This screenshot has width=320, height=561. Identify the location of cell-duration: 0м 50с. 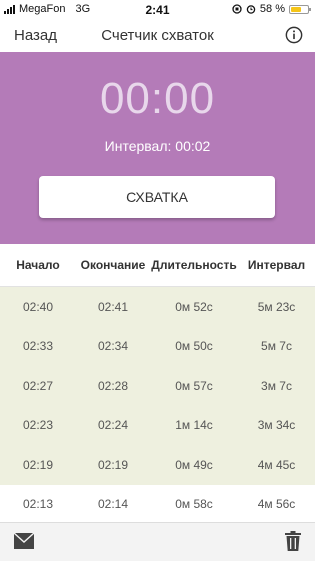
(194, 346).